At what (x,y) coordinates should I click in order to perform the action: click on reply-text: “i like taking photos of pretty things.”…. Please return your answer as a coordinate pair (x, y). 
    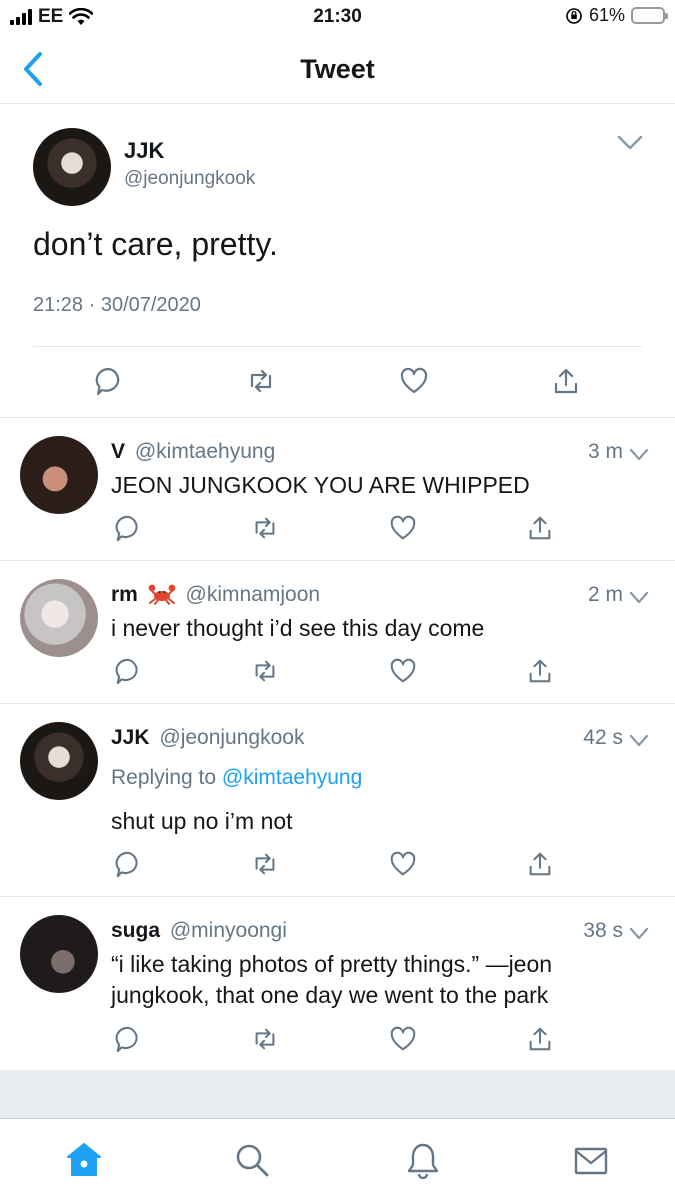
    Looking at the image, I should click on (332, 979).